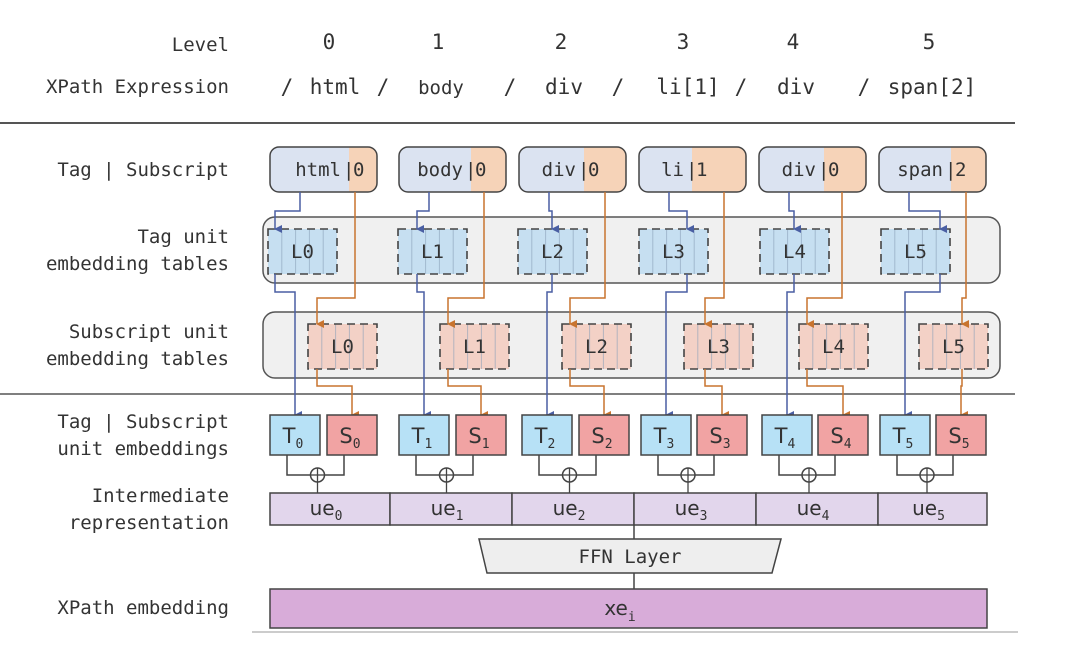 Image resolution: width=1080 pixels, height=650 pixels. Describe the element at coordinates (441, 88) in the screenshot. I see `xpath-step: body` at that location.